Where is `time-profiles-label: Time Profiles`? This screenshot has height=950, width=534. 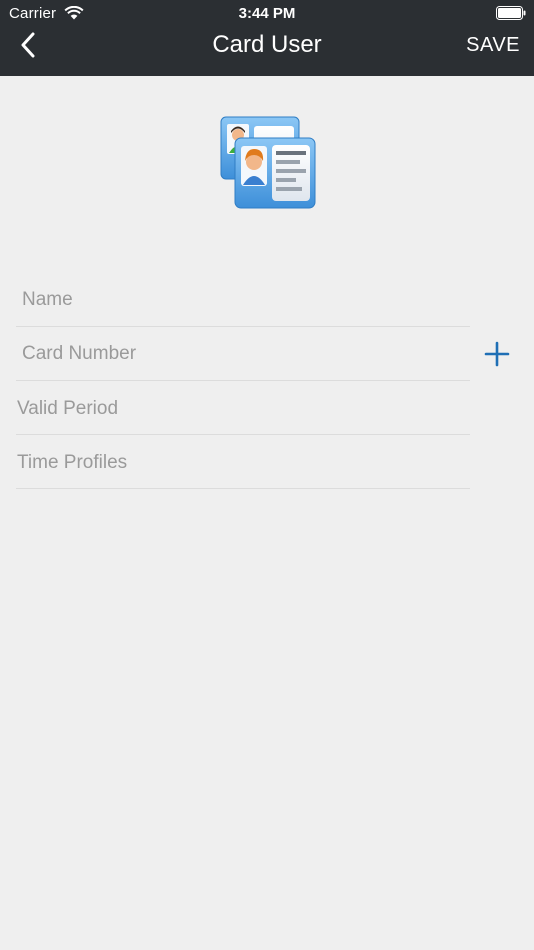
time-profiles-label: Time Profiles is located at coordinates (72, 462).